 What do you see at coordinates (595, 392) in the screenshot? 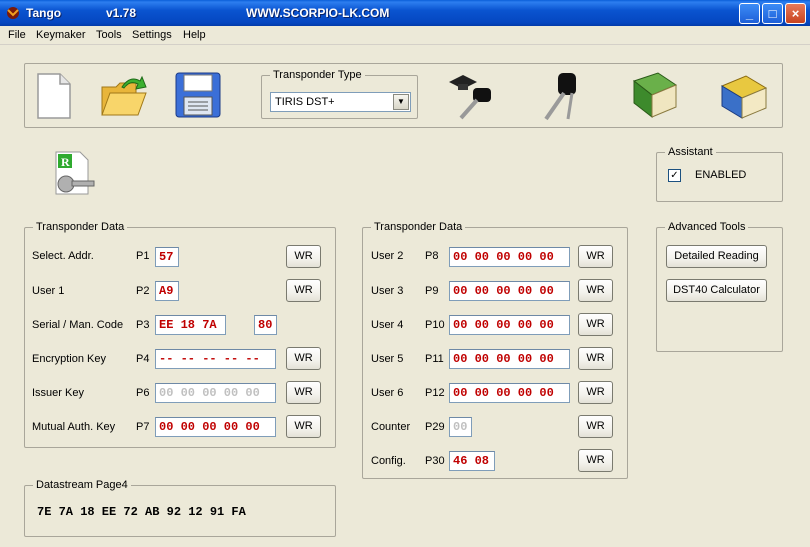
I see `wr-p12-button: WR` at bounding box center [595, 392].